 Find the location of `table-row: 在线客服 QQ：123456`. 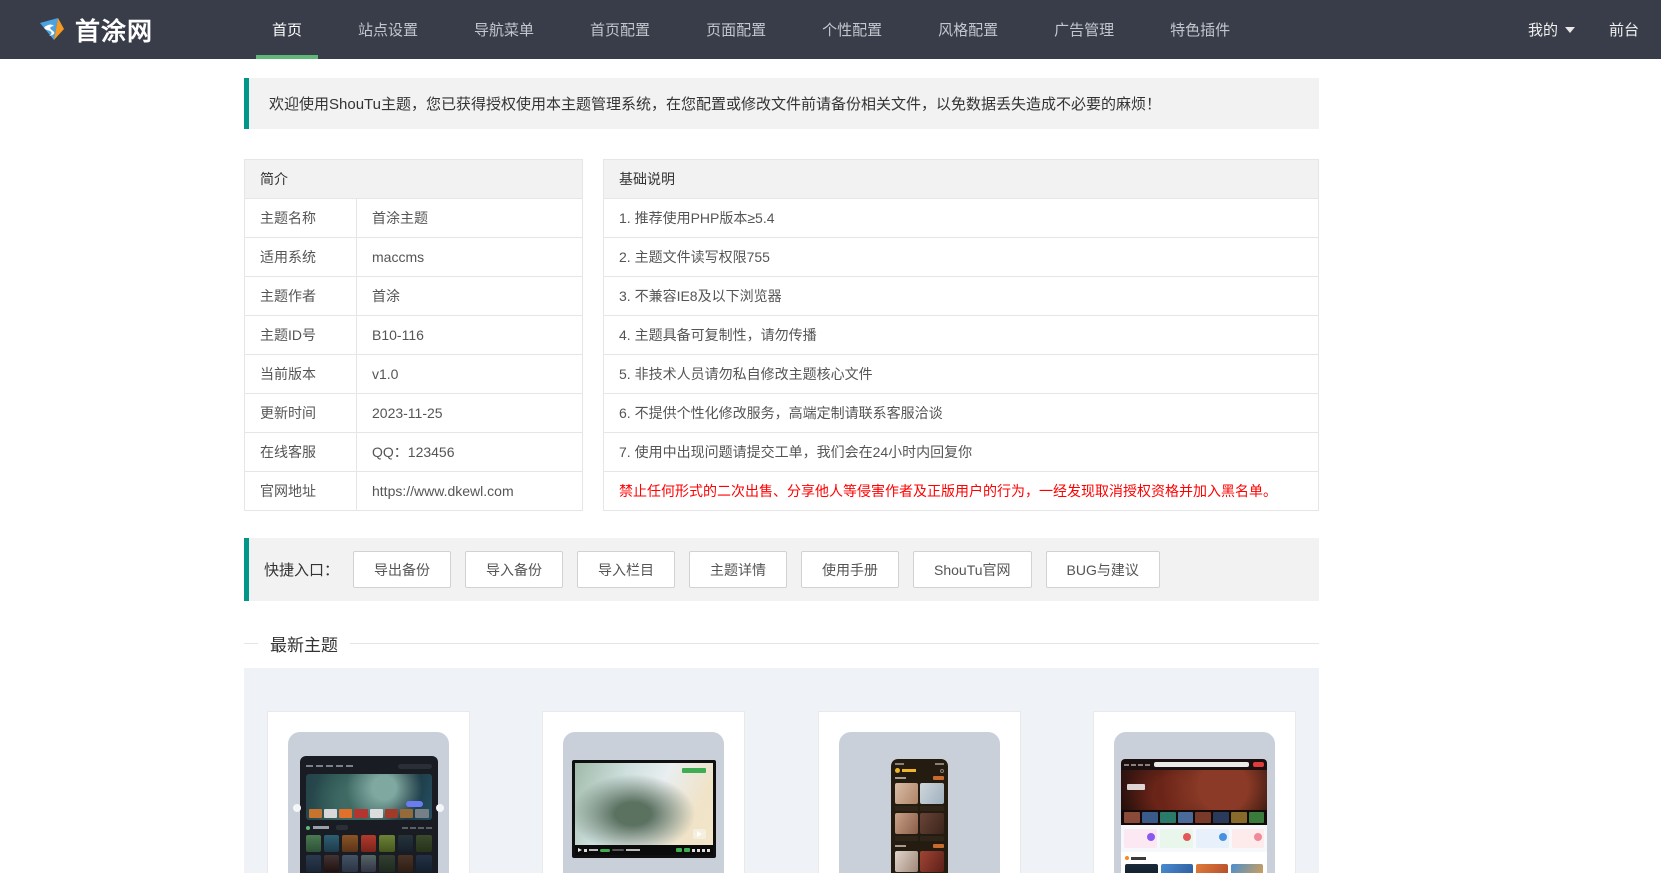

table-row: 在线客服 QQ：123456 is located at coordinates (413, 452).